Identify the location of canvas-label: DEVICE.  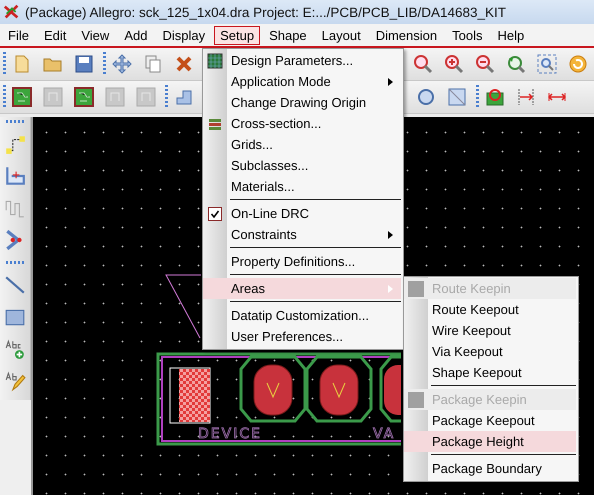
(230, 434).